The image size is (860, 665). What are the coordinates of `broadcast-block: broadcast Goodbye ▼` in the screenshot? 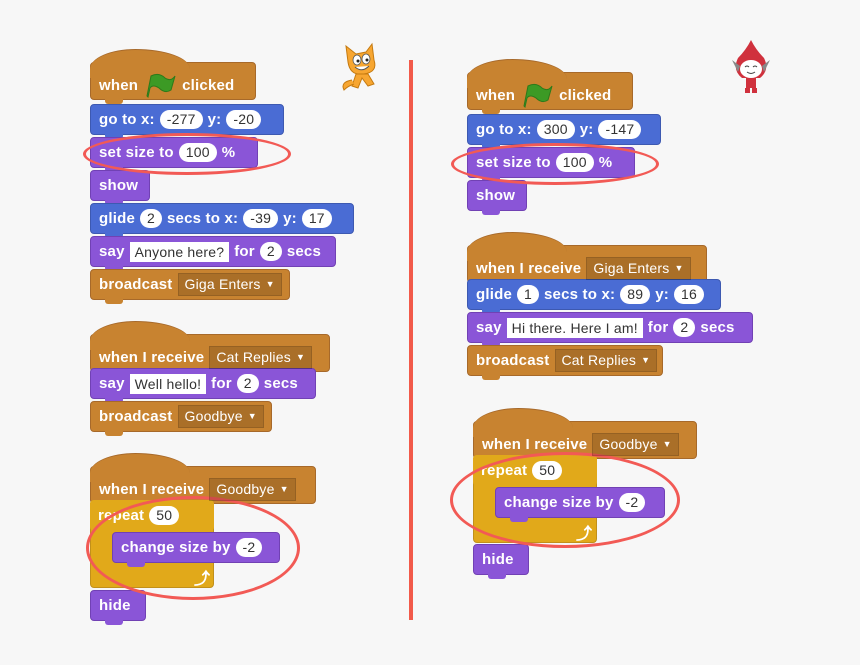 It's located at (181, 418).